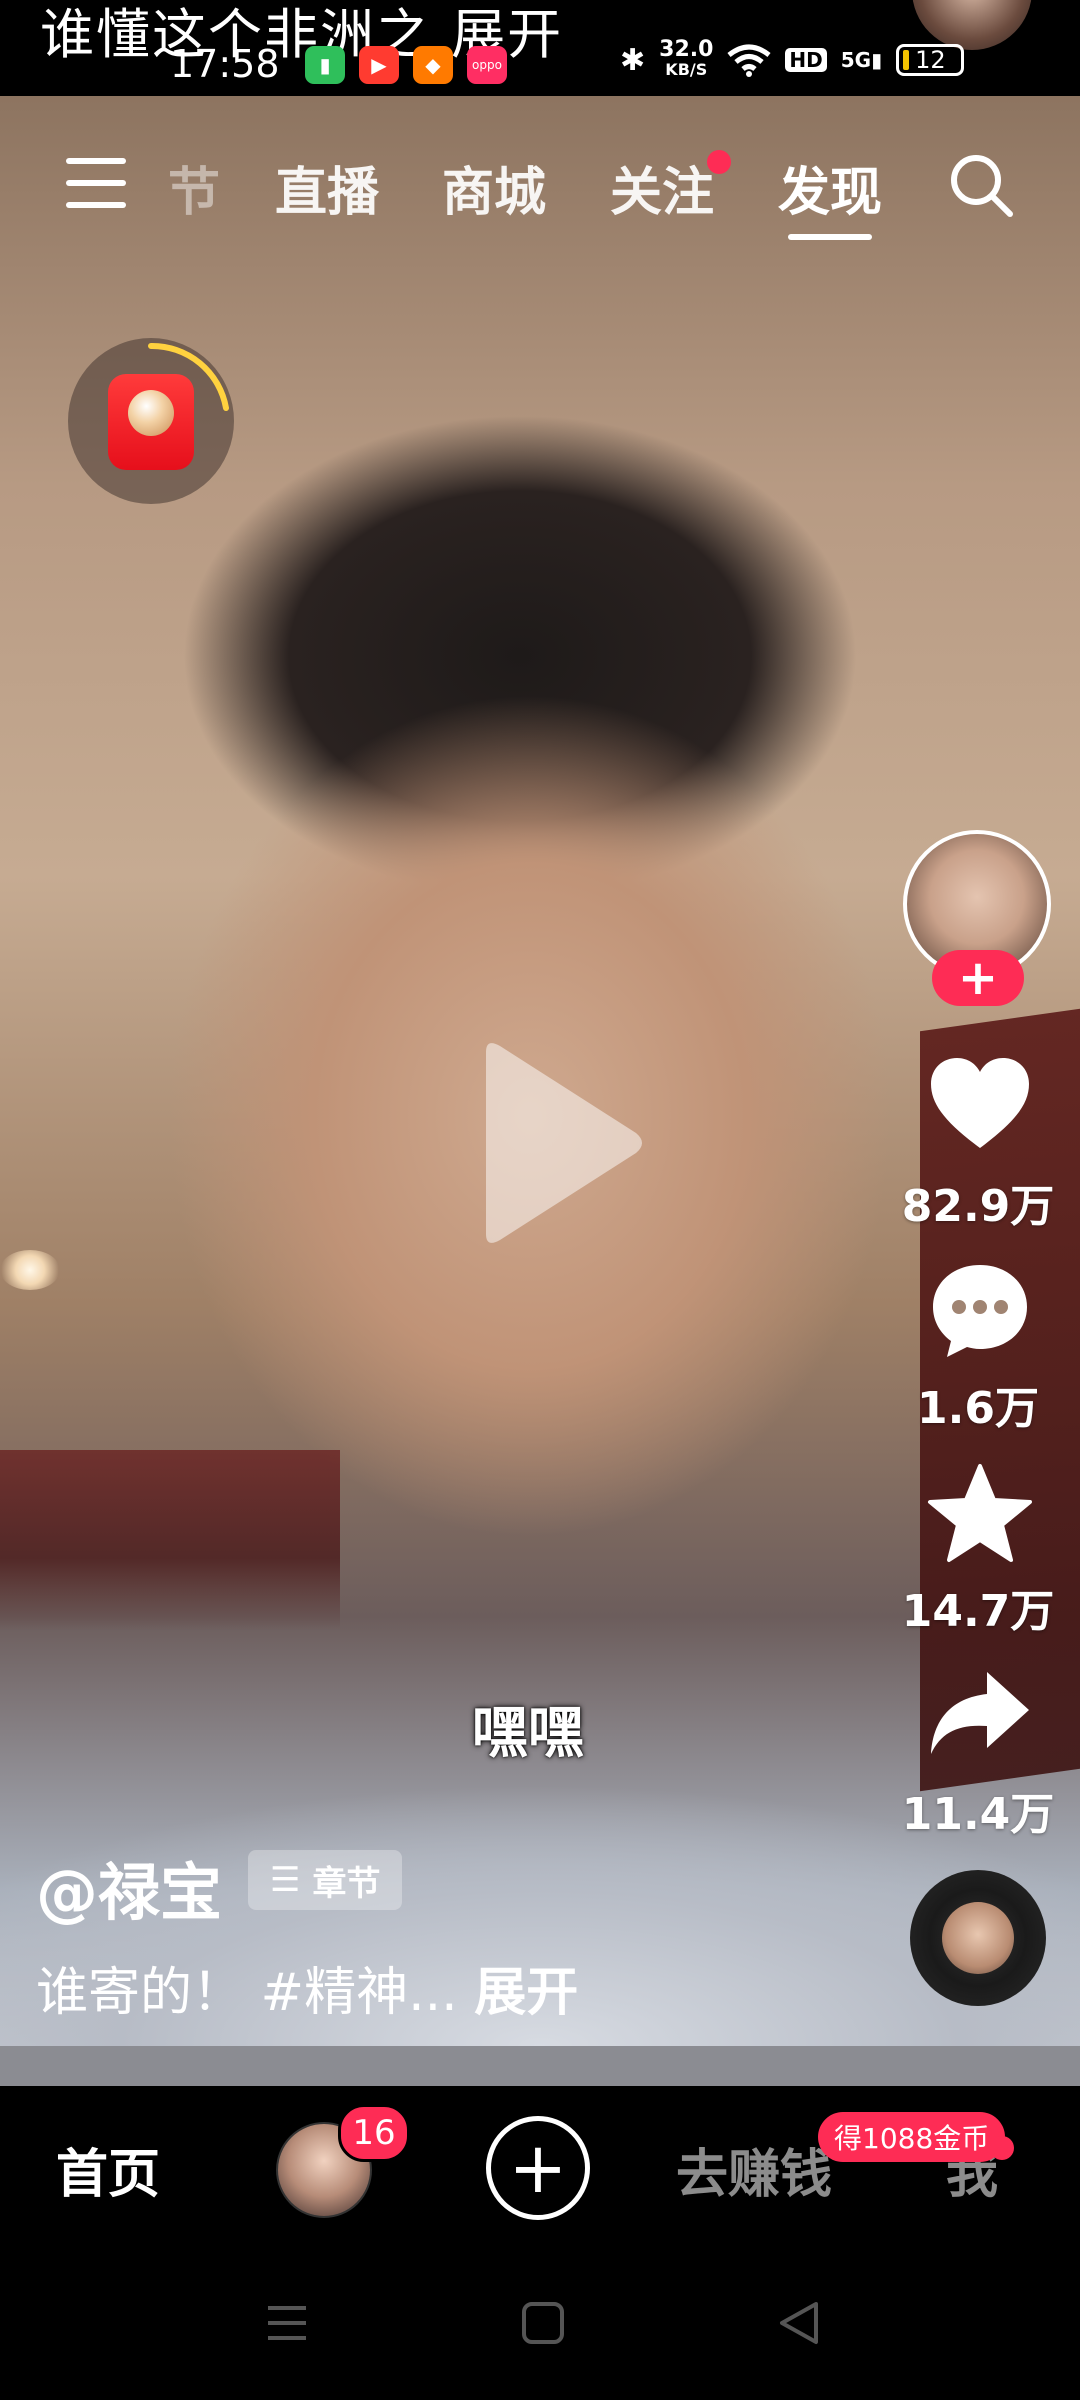  I want to click on status-time: 17:58, so click(225, 64).